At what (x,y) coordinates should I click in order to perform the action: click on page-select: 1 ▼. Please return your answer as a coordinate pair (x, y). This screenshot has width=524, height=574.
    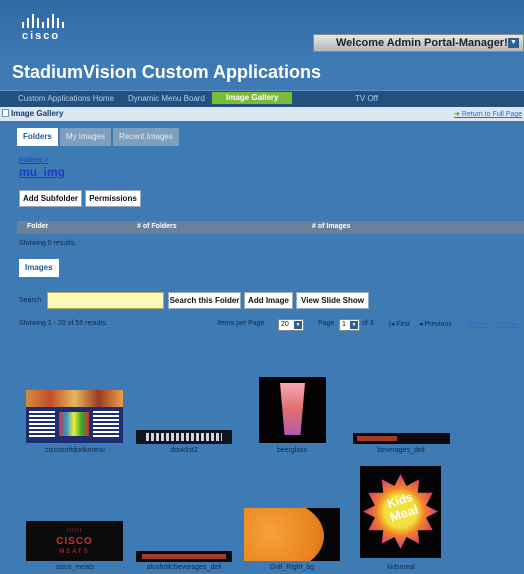
    Looking at the image, I should click on (349, 325).